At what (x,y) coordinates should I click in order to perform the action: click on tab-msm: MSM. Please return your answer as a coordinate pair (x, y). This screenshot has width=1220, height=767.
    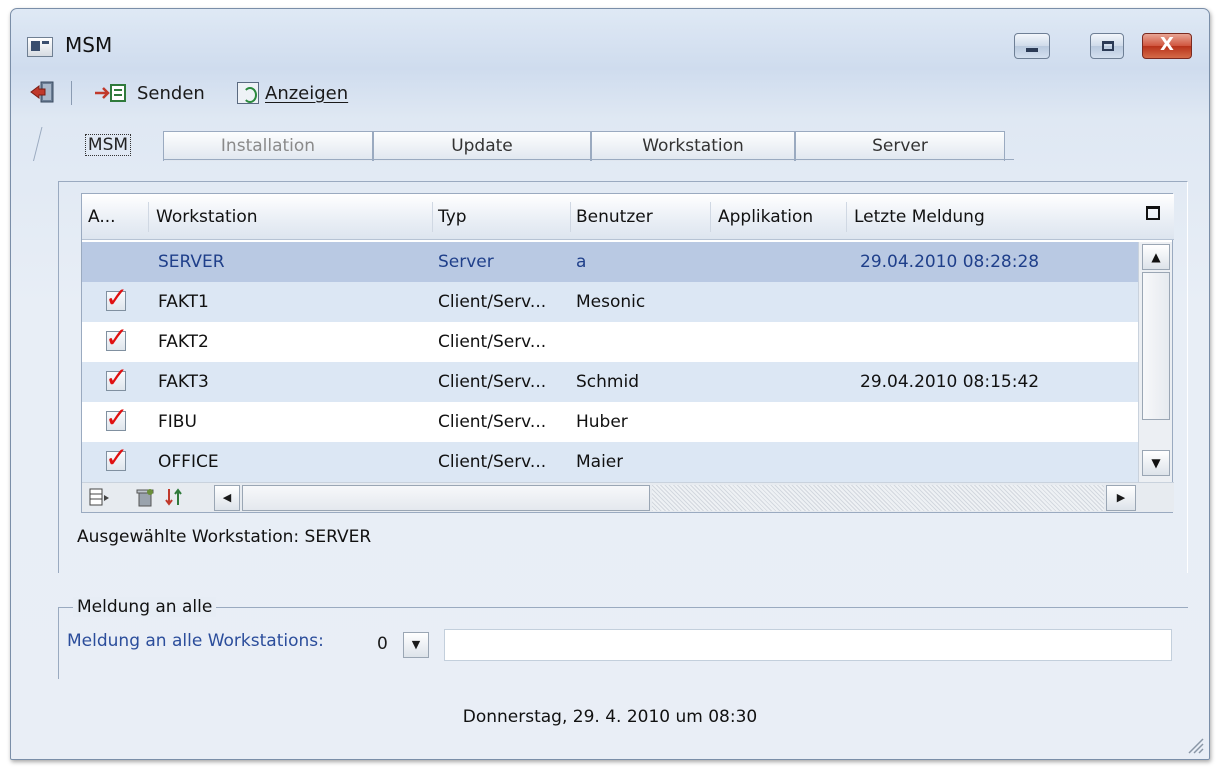
    Looking at the image, I should click on (108, 144).